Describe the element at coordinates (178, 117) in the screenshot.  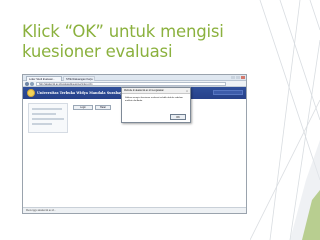
I see `ok-button: OK` at that location.